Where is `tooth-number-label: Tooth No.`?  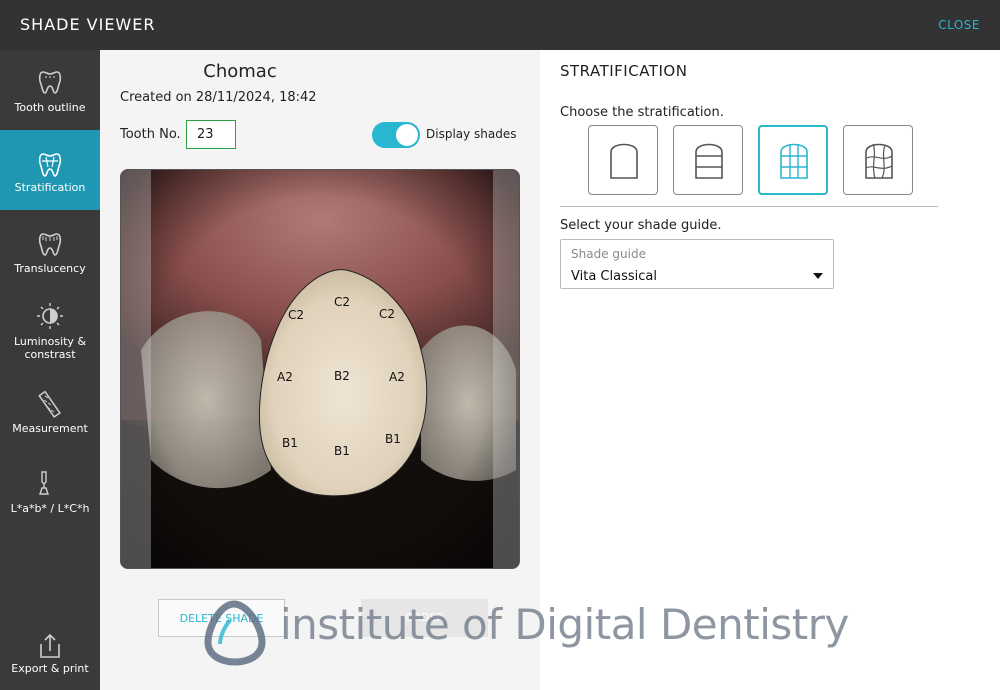 tooth-number-label: Tooth No. is located at coordinates (150, 134).